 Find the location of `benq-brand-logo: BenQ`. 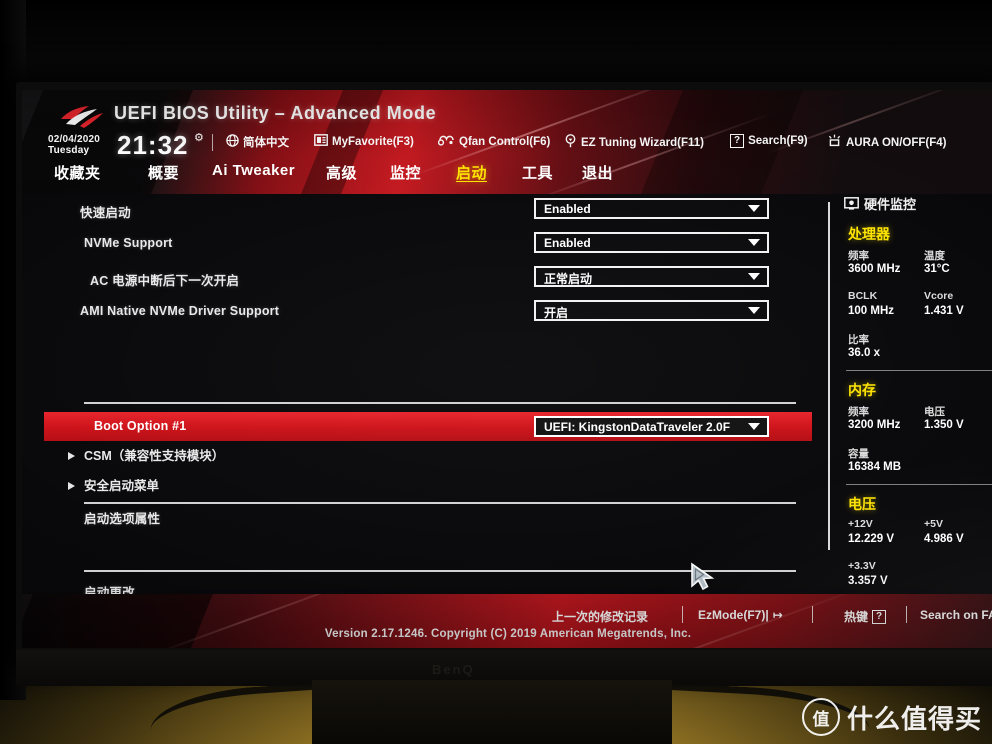

benq-brand-logo: BenQ is located at coordinates (453, 669).